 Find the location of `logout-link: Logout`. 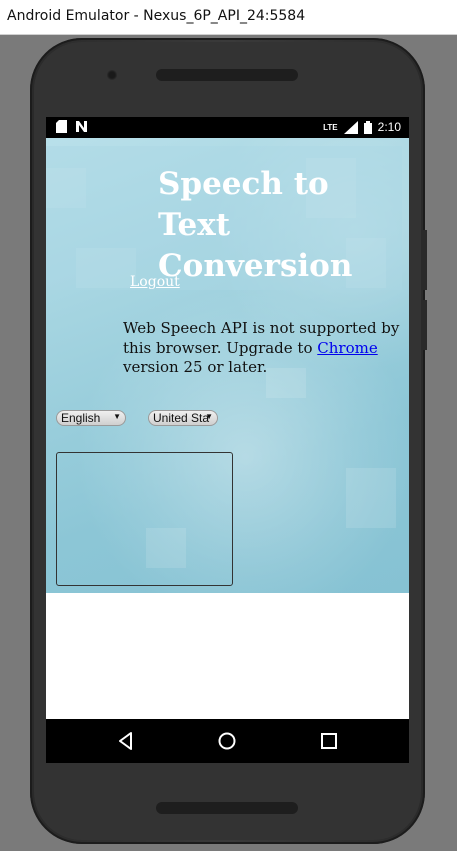

logout-link: Logout is located at coordinates (155, 282).